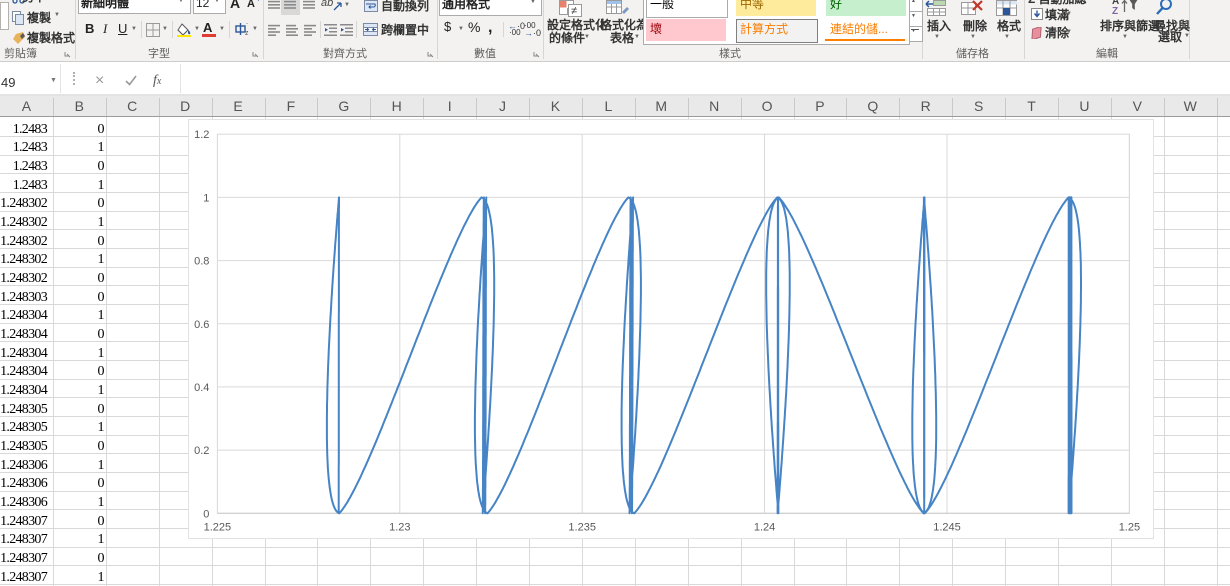  Describe the element at coordinates (201, 262) in the screenshot. I see `svg-text: 0.8` at that location.